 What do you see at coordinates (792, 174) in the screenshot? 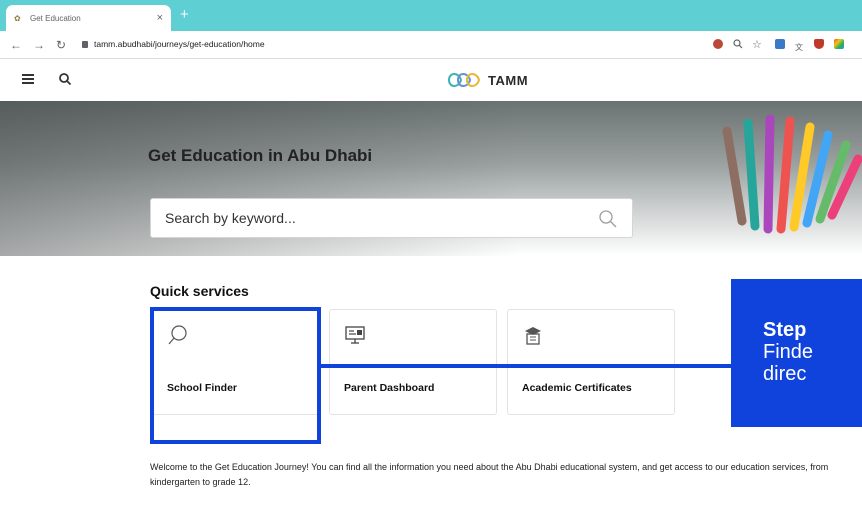
I see `colored-pencils-image` at bounding box center [792, 174].